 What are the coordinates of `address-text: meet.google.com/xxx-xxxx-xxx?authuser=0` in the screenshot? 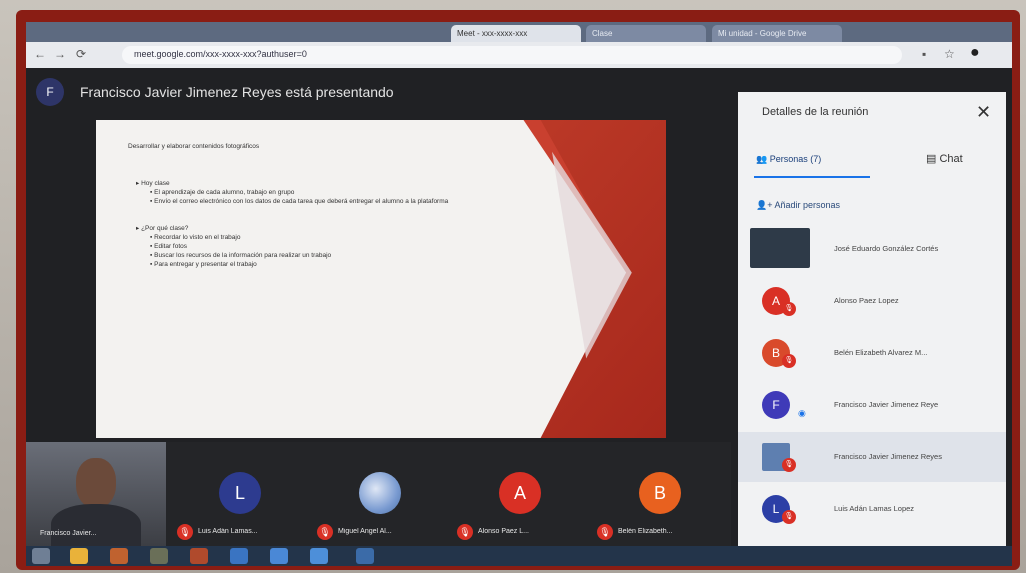 It's located at (220, 54).